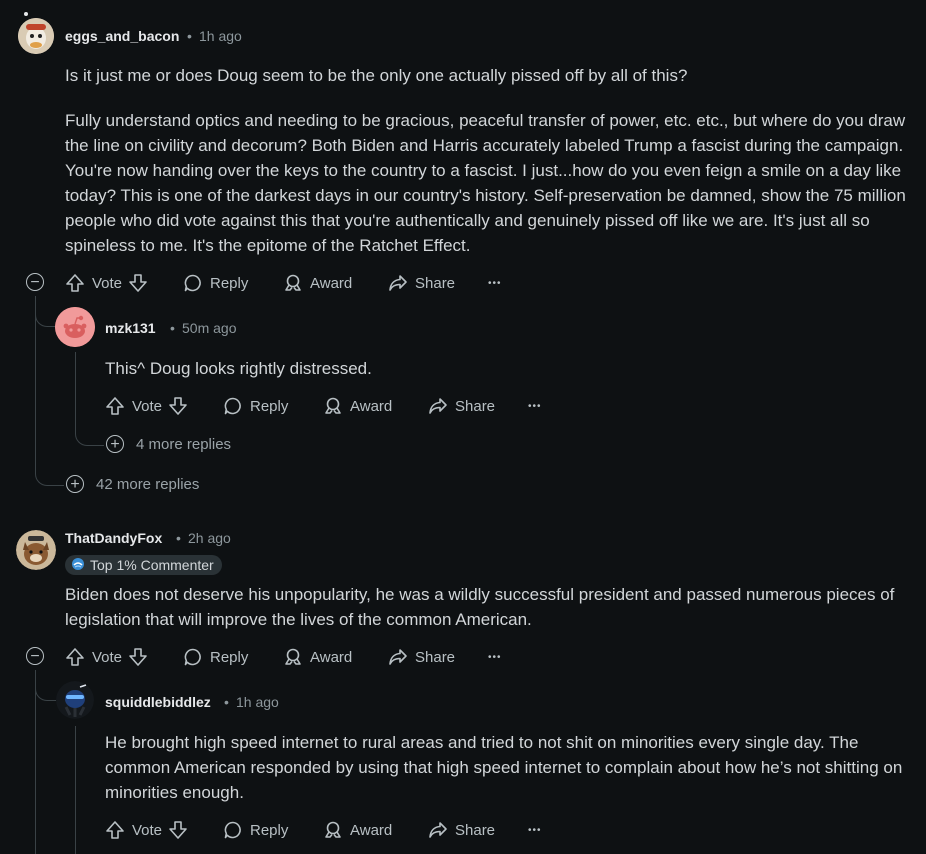  What do you see at coordinates (78, 565) in the screenshot?
I see `badge-icon` at bounding box center [78, 565].